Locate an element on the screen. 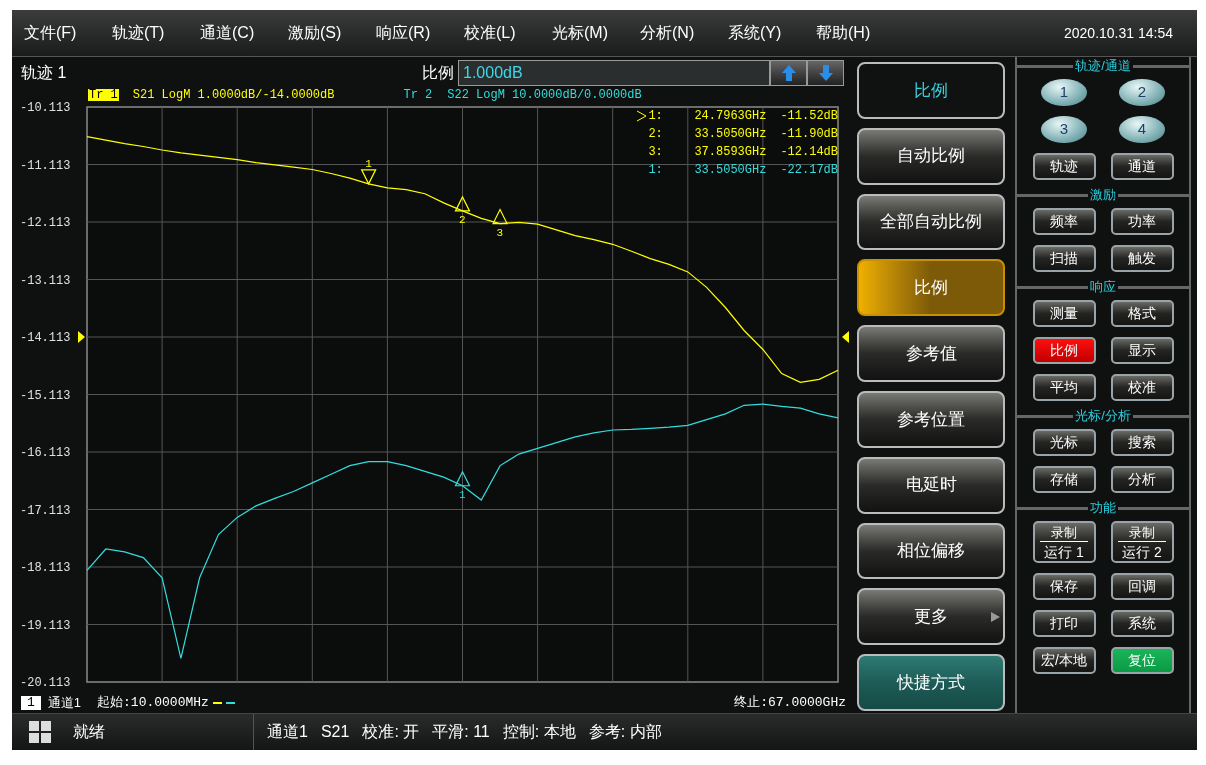 The image size is (1206, 765). panel-button: 系统 is located at coordinates (1142, 623).